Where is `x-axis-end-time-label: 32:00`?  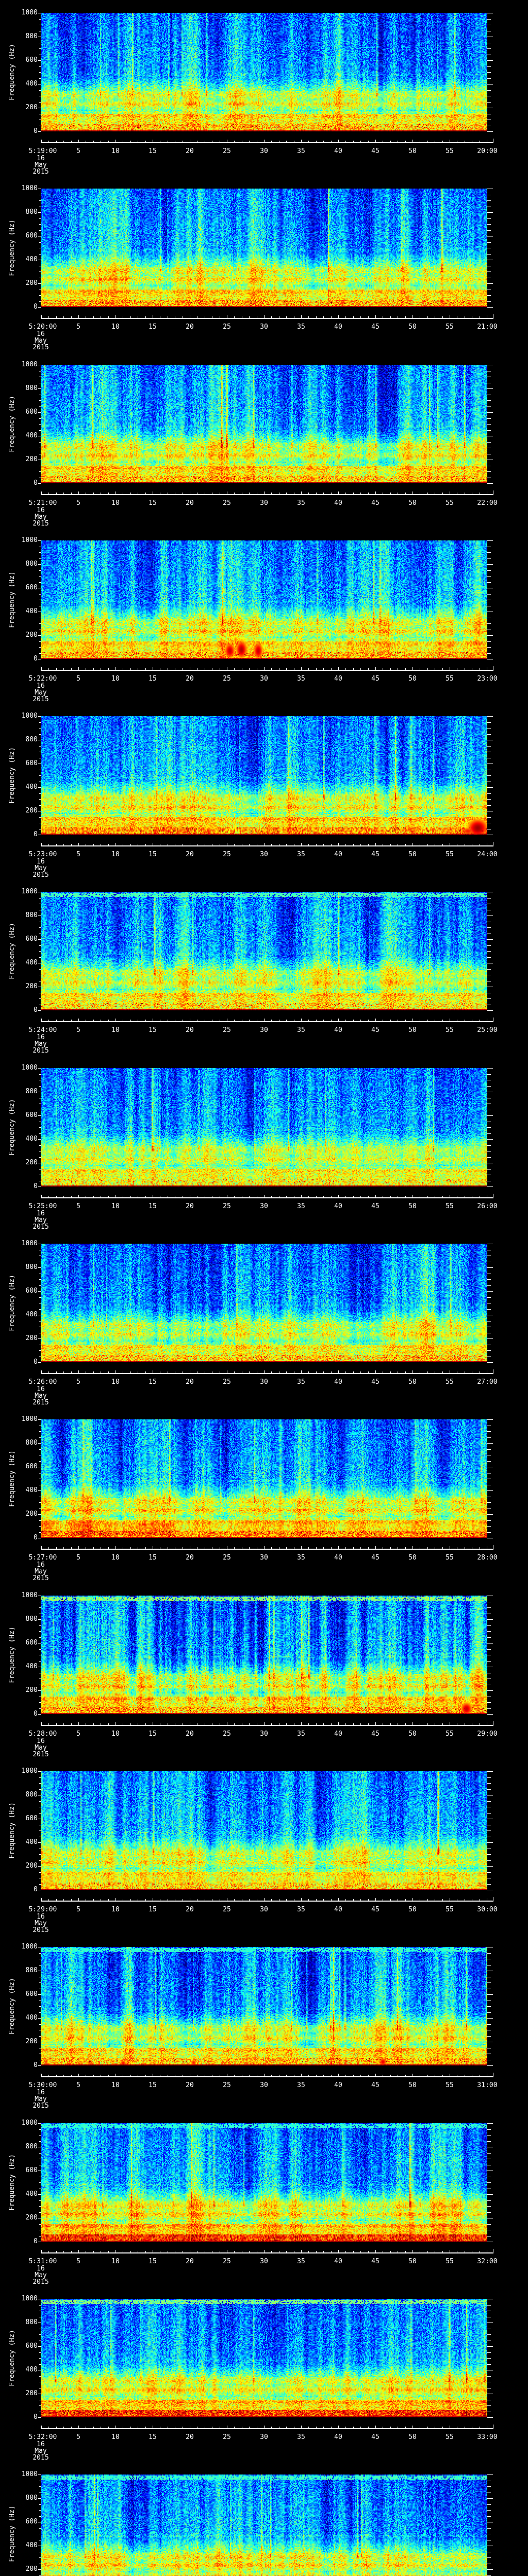
x-axis-end-time-label: 32:00 is located at coordinates (487, 2261).